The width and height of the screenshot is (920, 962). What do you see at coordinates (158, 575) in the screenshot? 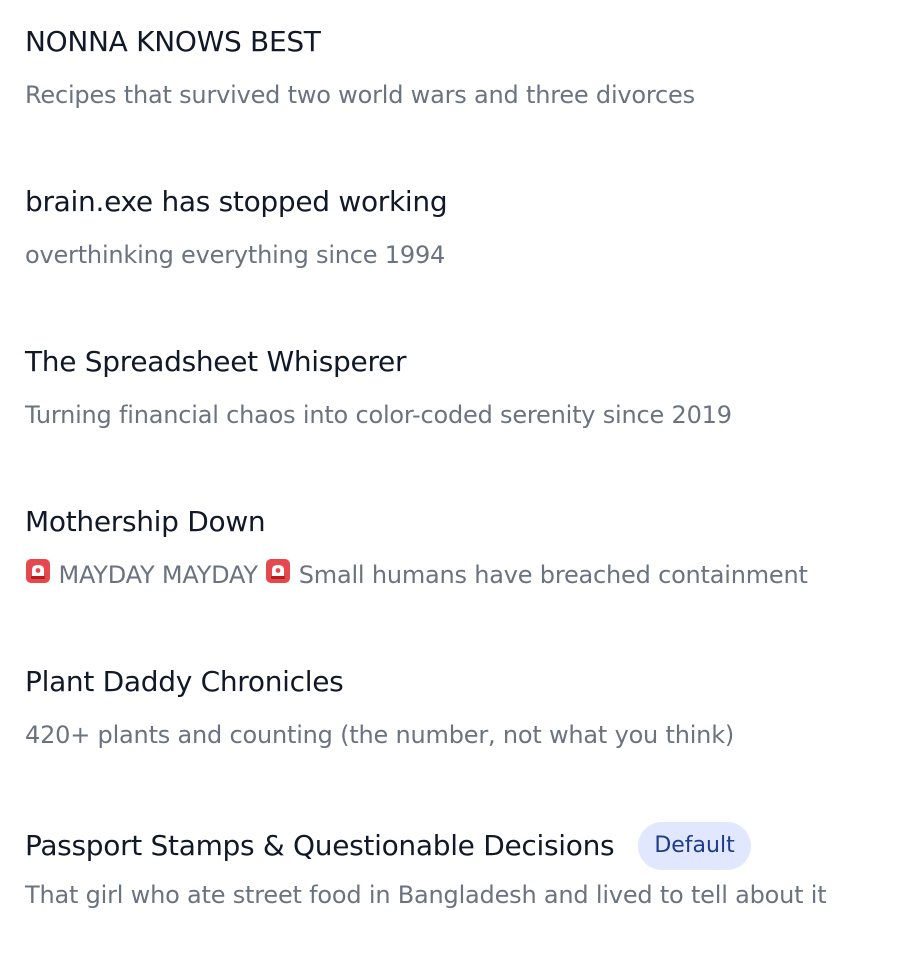
I see `profile-subtitle-part: MAYDAY MAYDAY` at bounding box center [158, 575].